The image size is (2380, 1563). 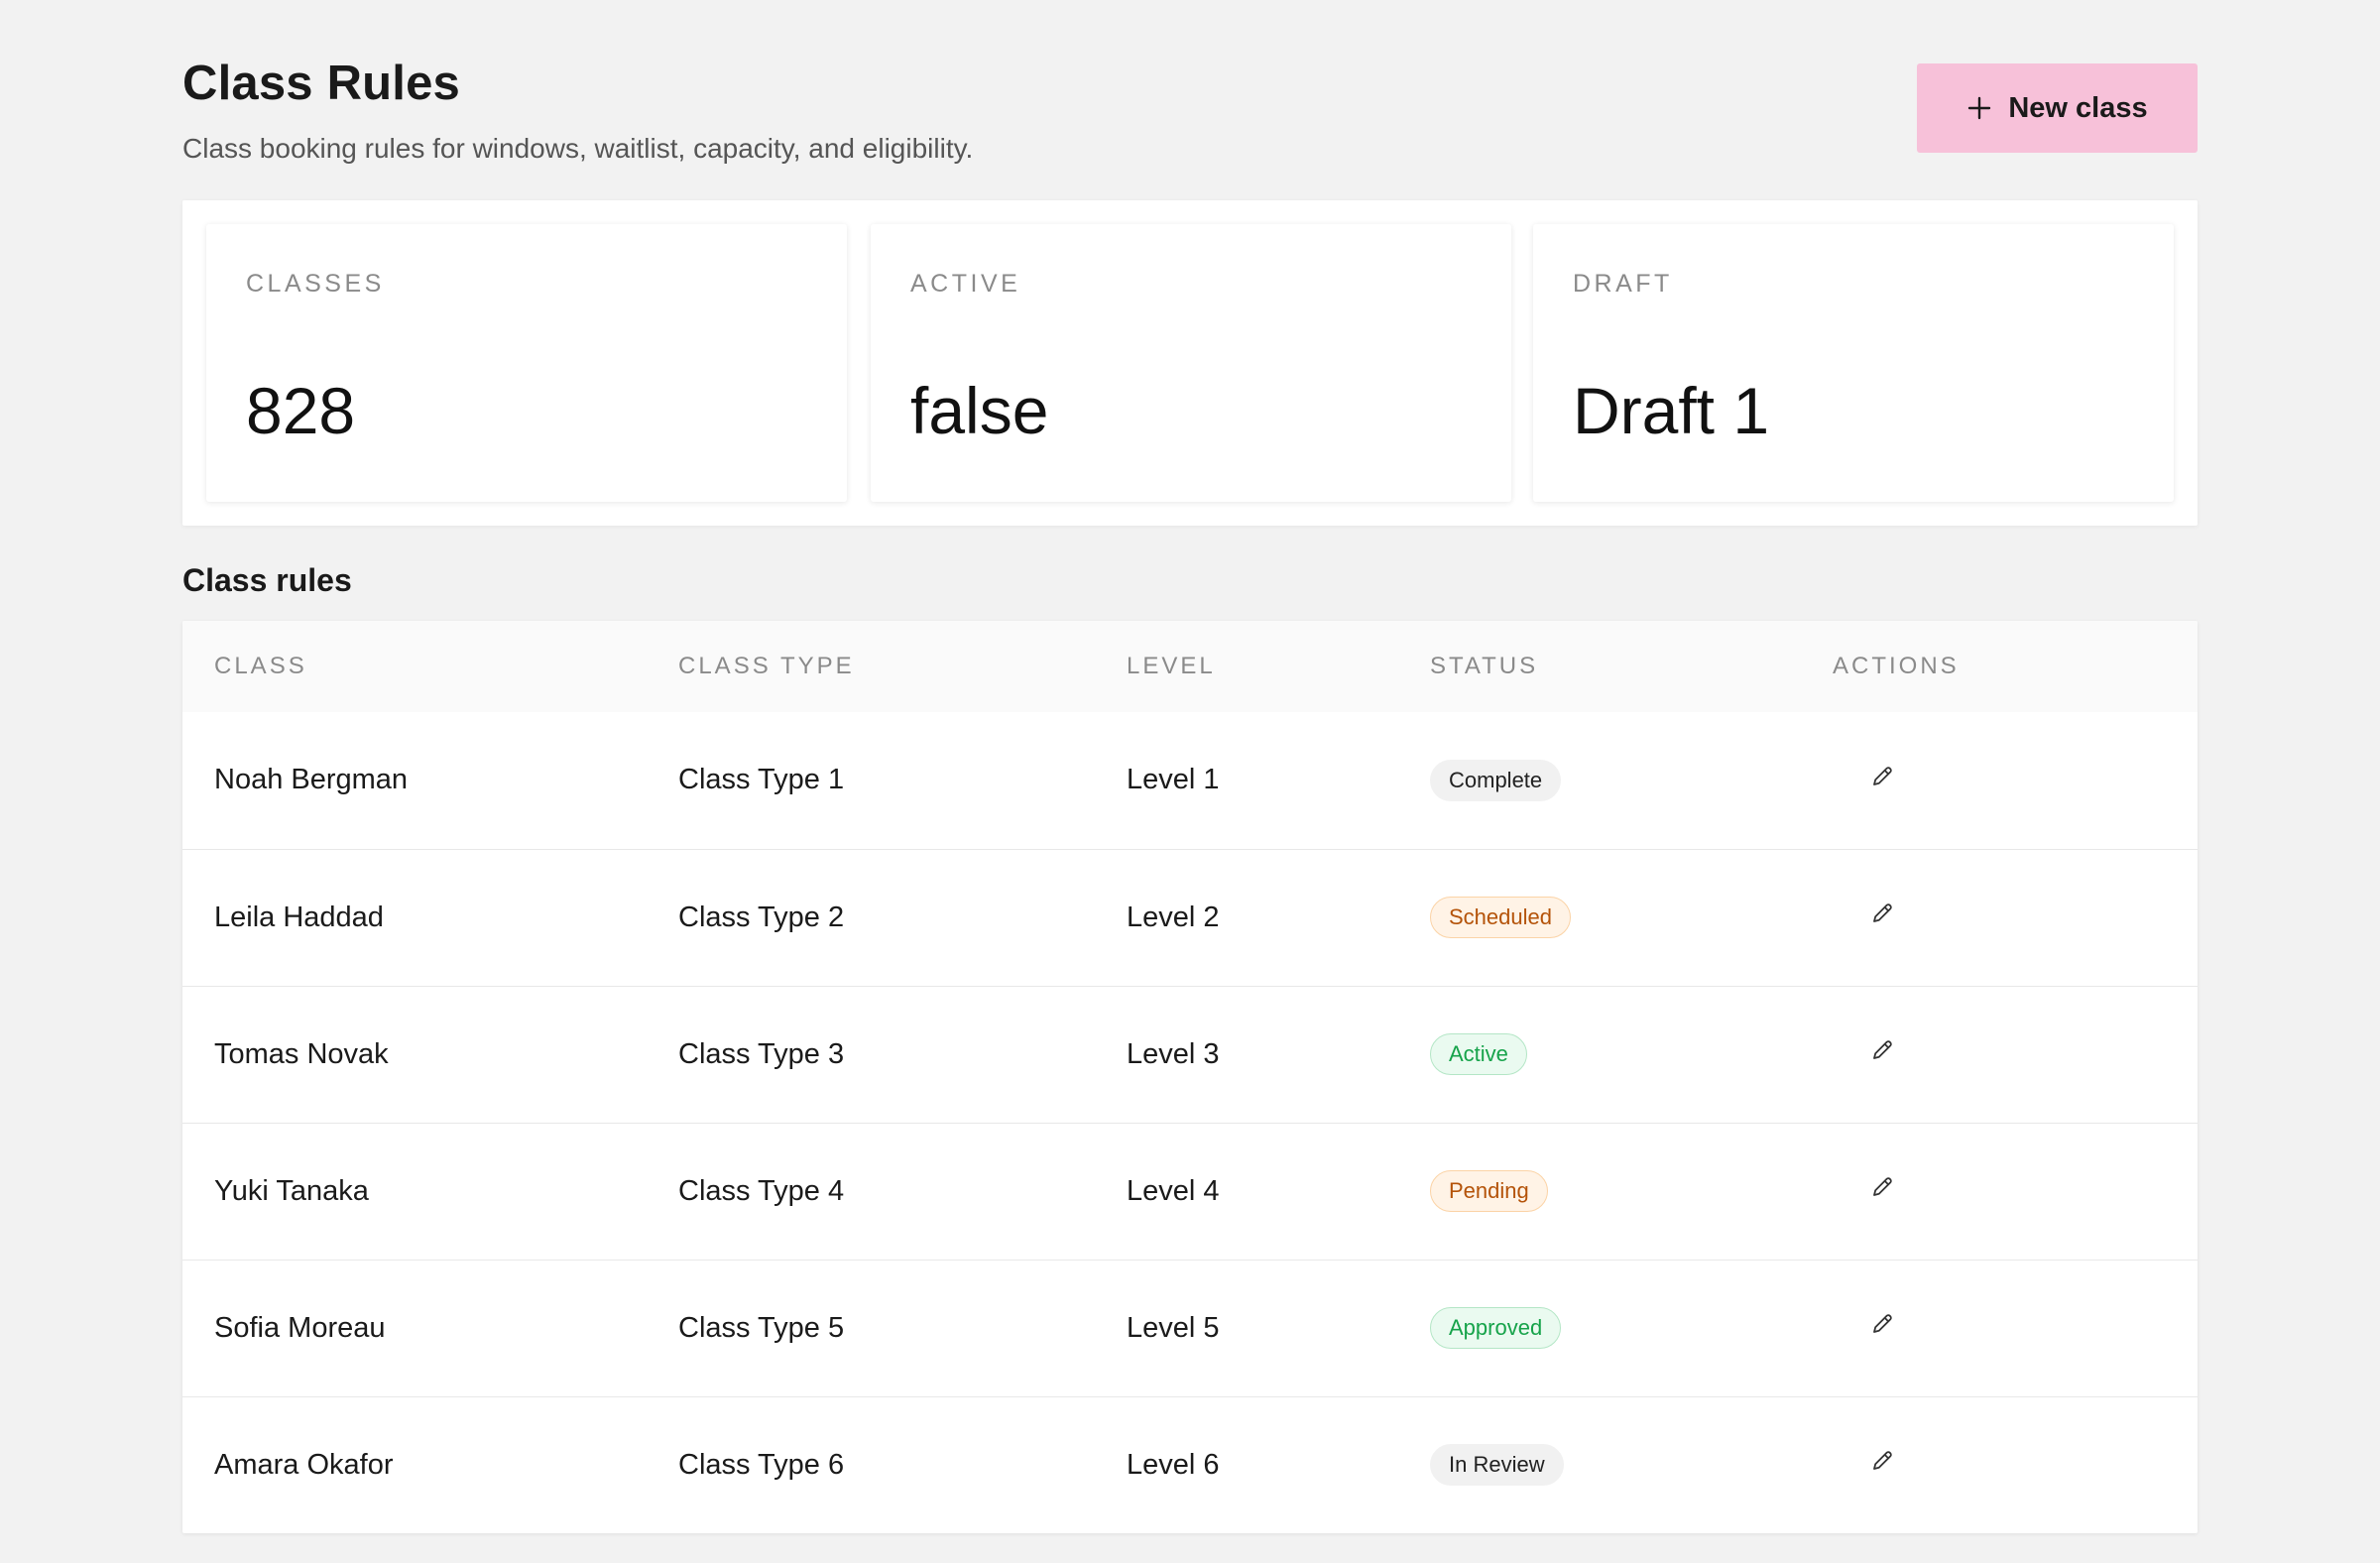 I want to click on cell-class-type: Class Type 2, so click(x=761, y=917).